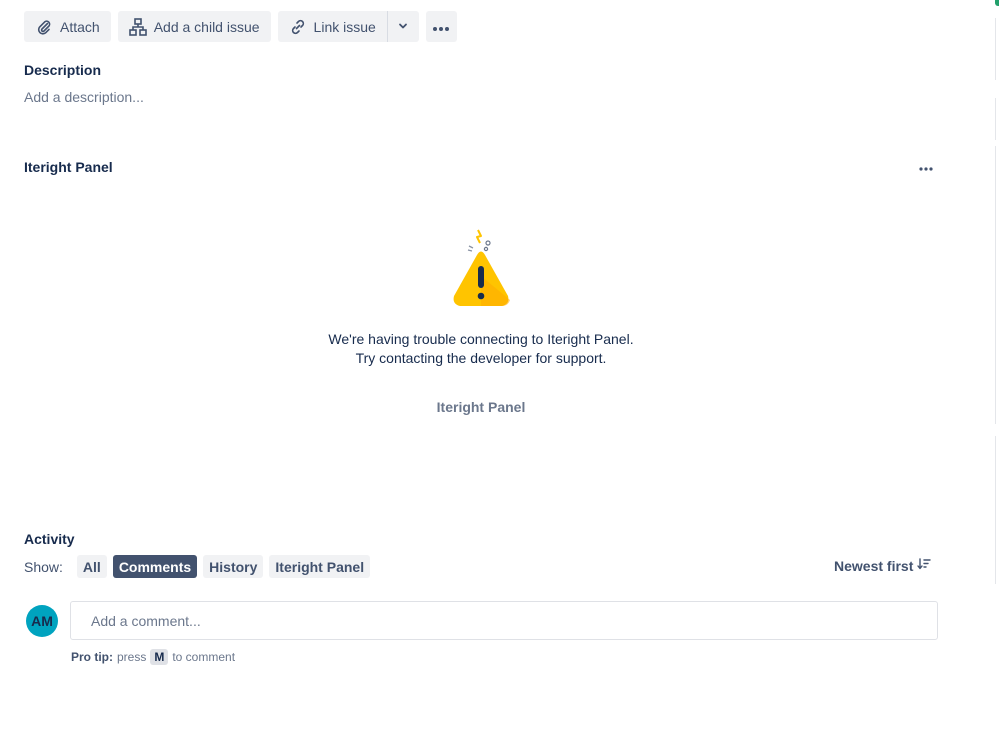 Image resolution: width=999 pixels, height=739 pixels. Describe the element at coordinates (49, 539) in the screenshot. I see `activity-heading: Activity` at that location.